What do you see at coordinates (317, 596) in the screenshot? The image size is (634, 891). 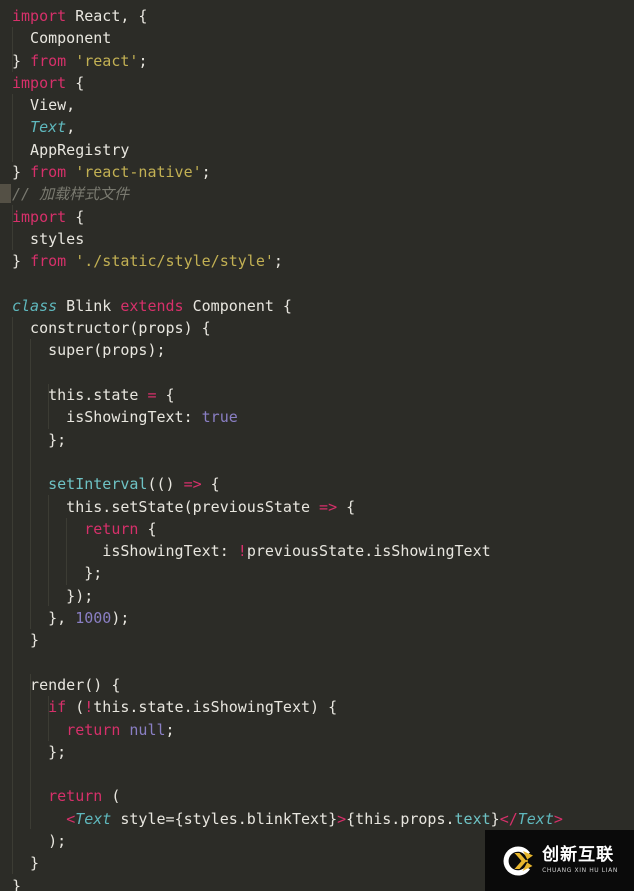 I see `code-line: });` at bounding box center [317, 596].